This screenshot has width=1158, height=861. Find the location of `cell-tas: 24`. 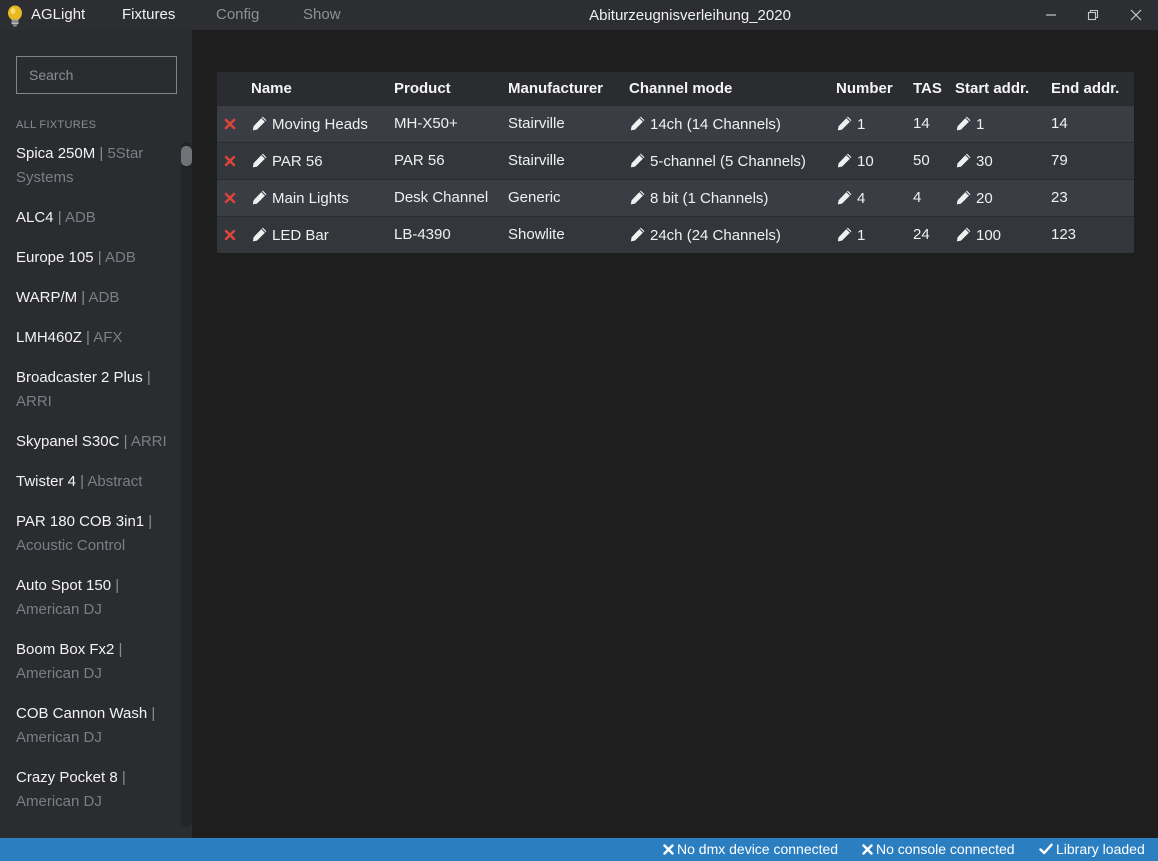

cell-tas: 24 is located at coordinates (934, 234).